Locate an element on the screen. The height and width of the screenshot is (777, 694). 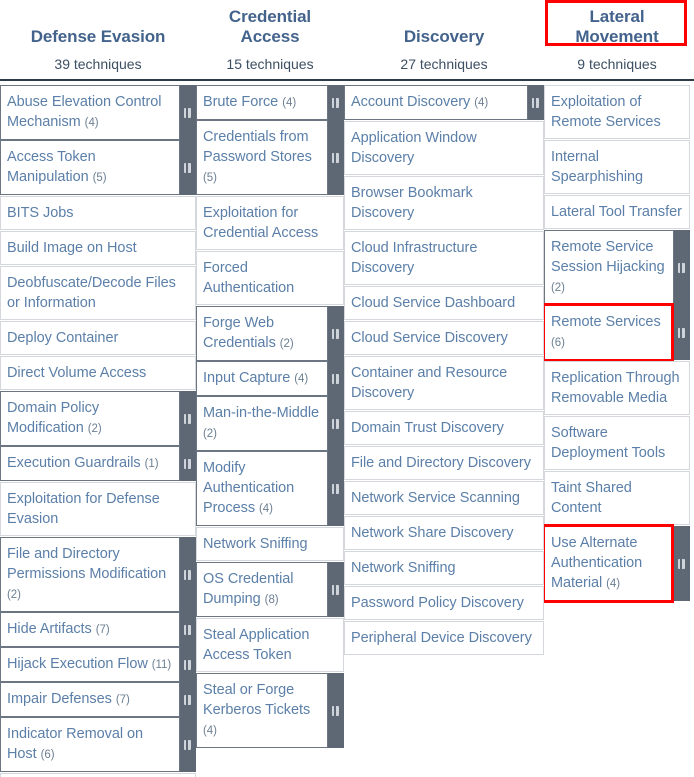
technique-cell: File and Directory Discovery is located at coordinates (444, 463).